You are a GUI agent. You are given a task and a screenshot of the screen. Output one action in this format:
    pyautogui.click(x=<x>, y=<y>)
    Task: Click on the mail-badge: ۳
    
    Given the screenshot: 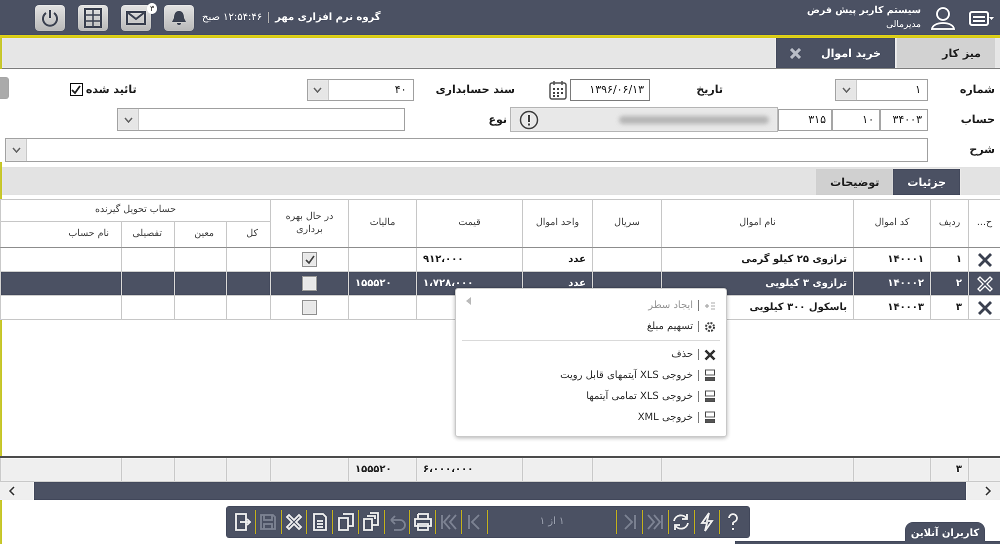 What is the action you would take?
    pyautogui.click(x=152, y=8)
    